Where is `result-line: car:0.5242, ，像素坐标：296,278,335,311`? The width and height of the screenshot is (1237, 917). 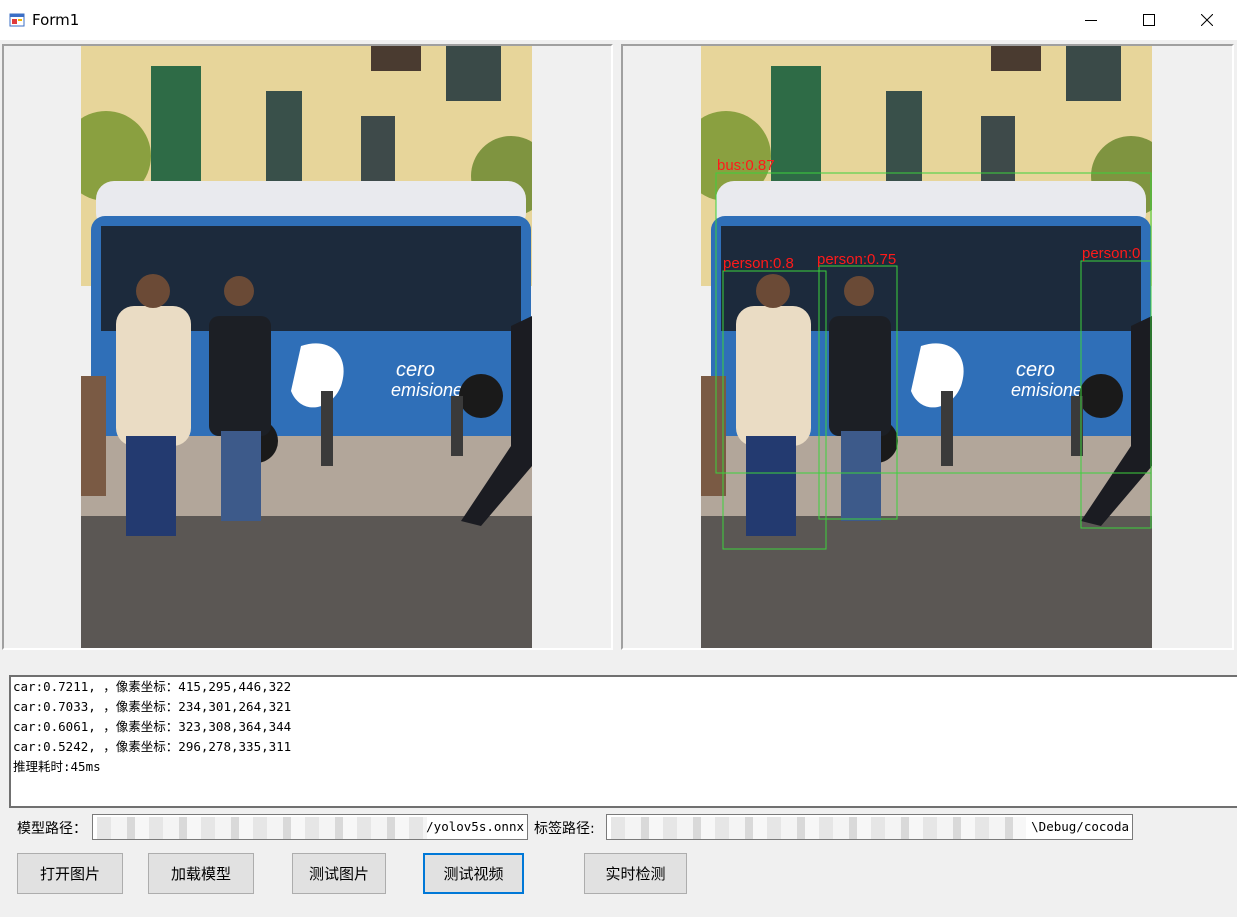
result-line: car:0.5242, ，像素坐标：296,278,335,311 is located at coordinates (152, 746).